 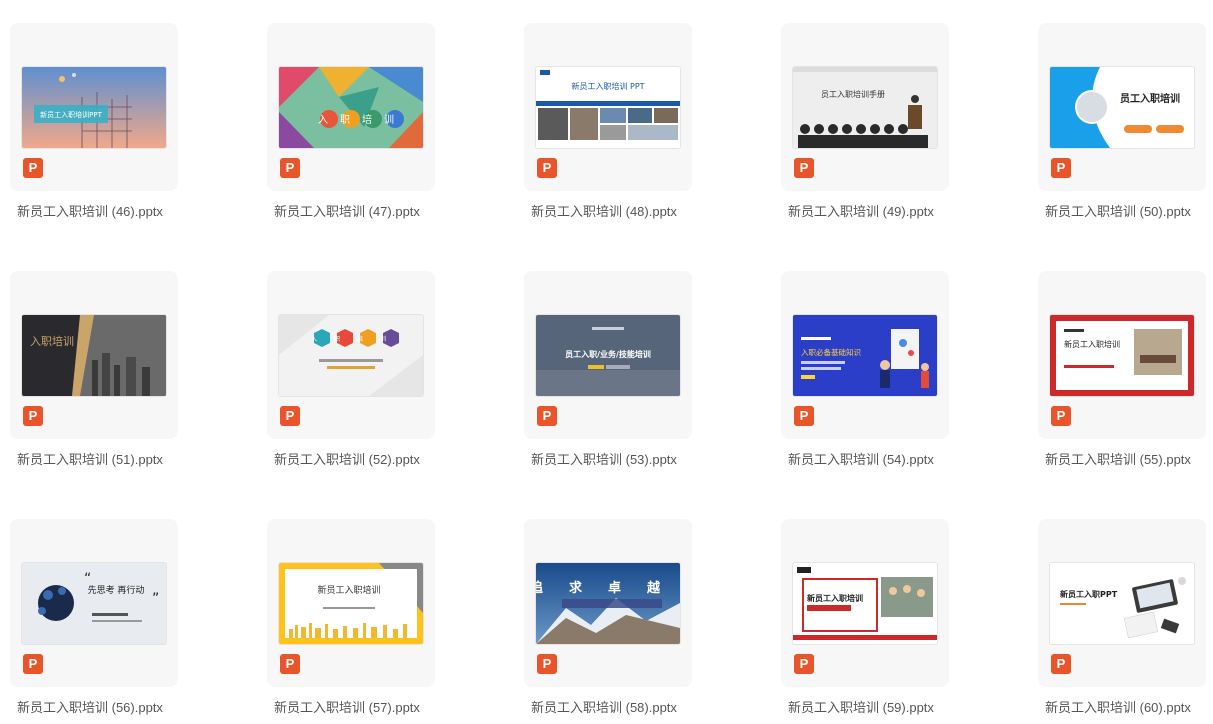 What do you see at coordinates (608, 588) in the screenshot?
I see `slide-title: 追求卓越` at bounding box center [608, 588].